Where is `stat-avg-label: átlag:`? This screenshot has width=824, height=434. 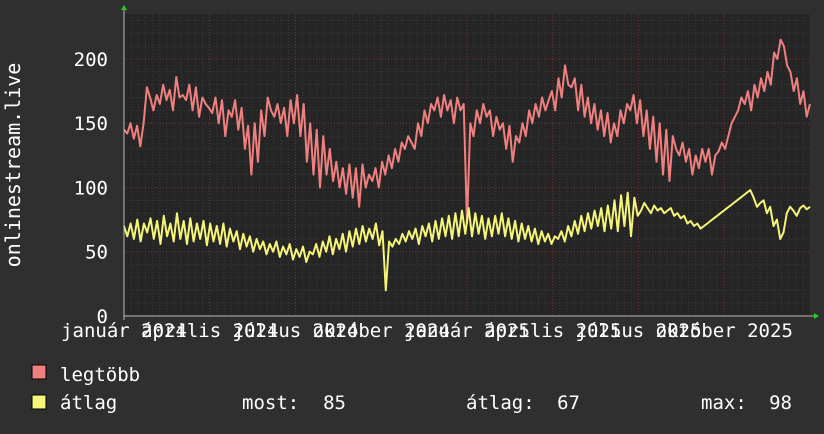
stat-avg-label: átlag: is located at coordinates (500, 403).